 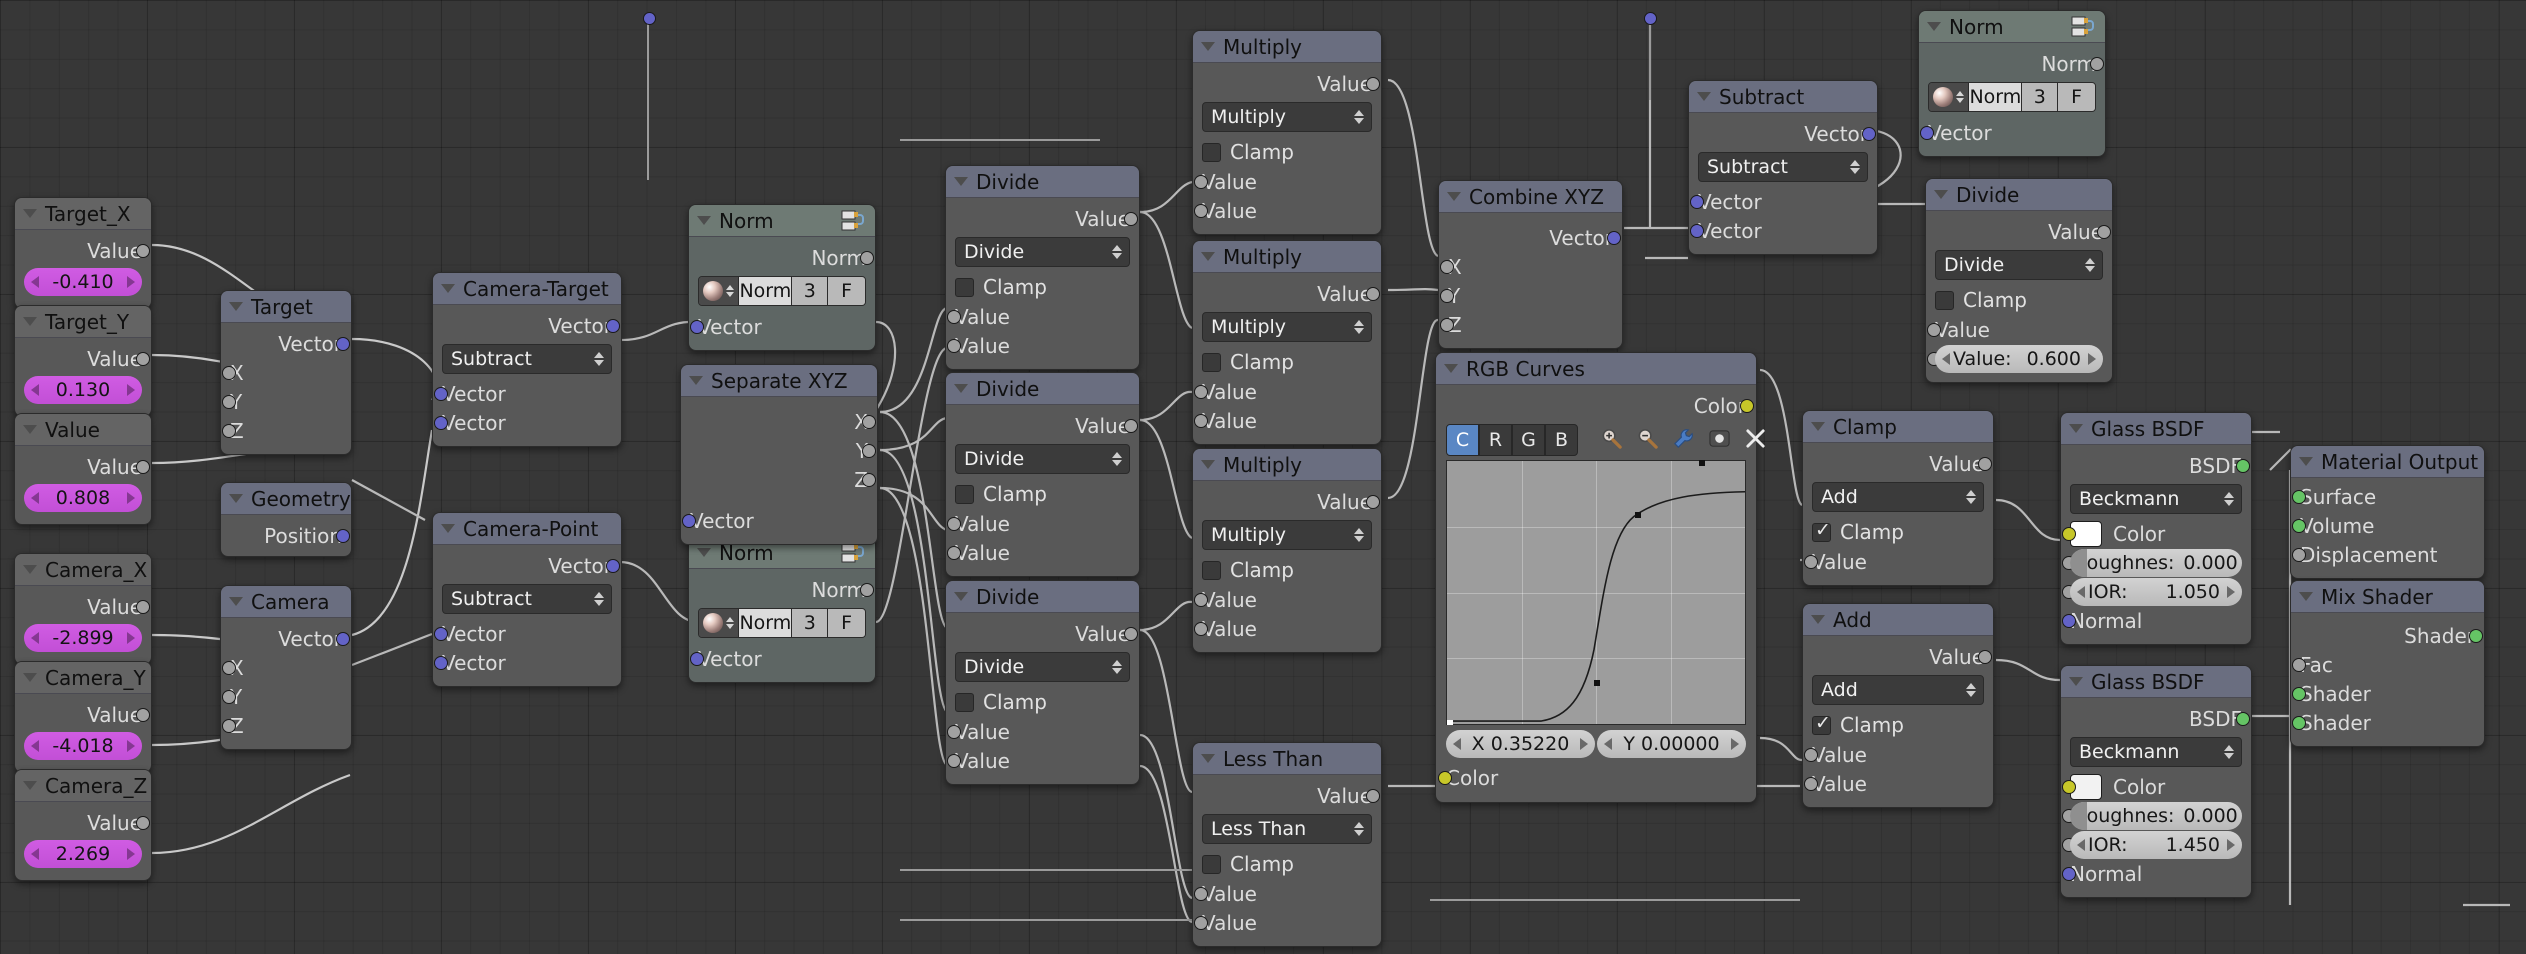 I want to click on output-socket-norm, so click(x=867, y=258).